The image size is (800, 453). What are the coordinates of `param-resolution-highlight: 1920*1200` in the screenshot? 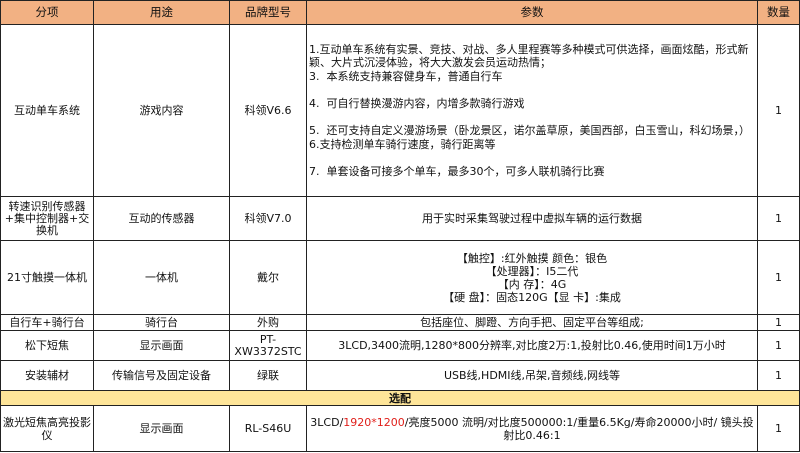 It's located at (374, 422).